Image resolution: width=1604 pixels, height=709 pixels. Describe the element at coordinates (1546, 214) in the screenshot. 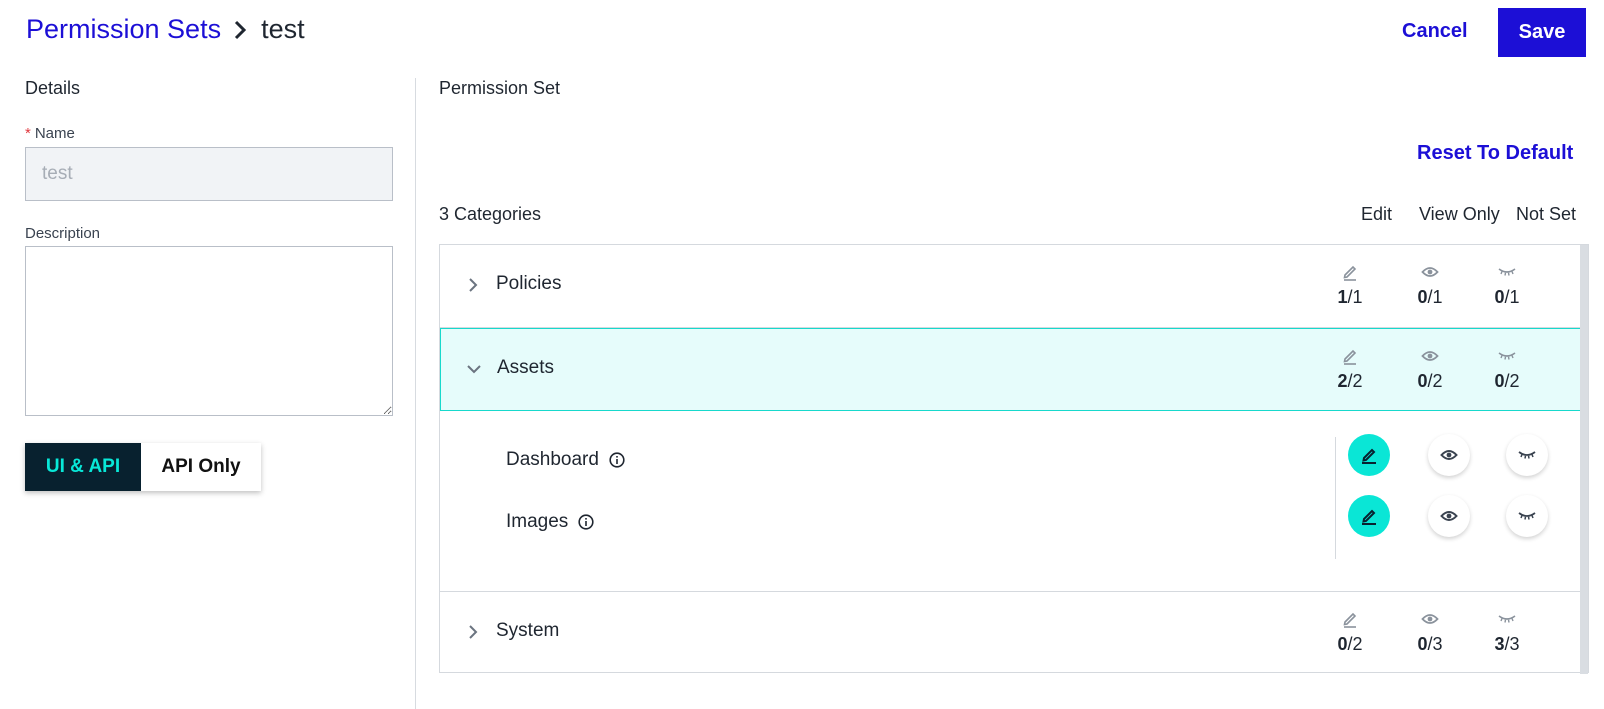

I see `column-header-not-set: Not Set` at that location.